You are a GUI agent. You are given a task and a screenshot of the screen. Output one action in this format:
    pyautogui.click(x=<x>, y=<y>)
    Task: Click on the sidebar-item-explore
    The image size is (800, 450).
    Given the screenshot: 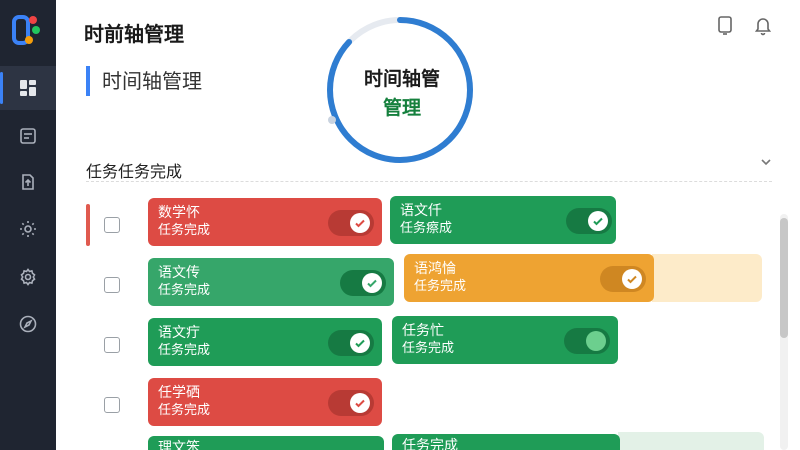 What is the action you would take?
    pyautogui.click(x=28, y=324)
    